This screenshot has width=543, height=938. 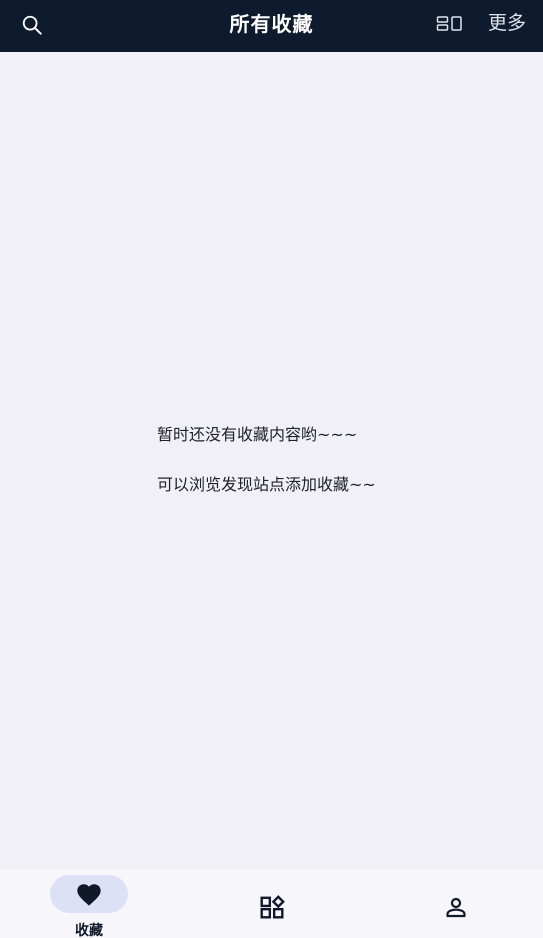 What do you see at coordinates (266, 484) in the screenshot?
I see `empty-state-hint: 可以浏览发现站点添加收藏~~` at bounding box center [266, 484].